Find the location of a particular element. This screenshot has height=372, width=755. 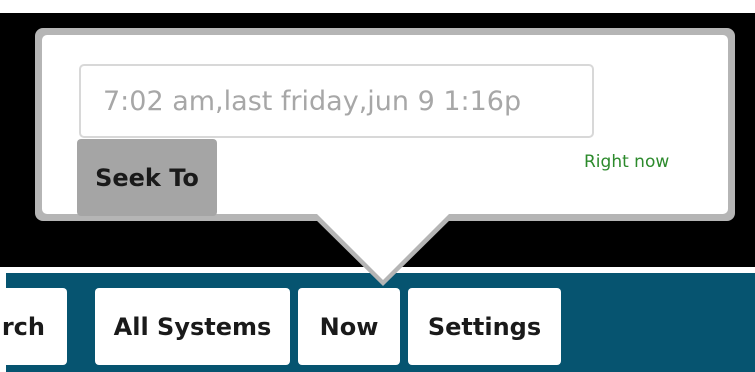

nav-search-button: rch is located at coordinates (33, 326).